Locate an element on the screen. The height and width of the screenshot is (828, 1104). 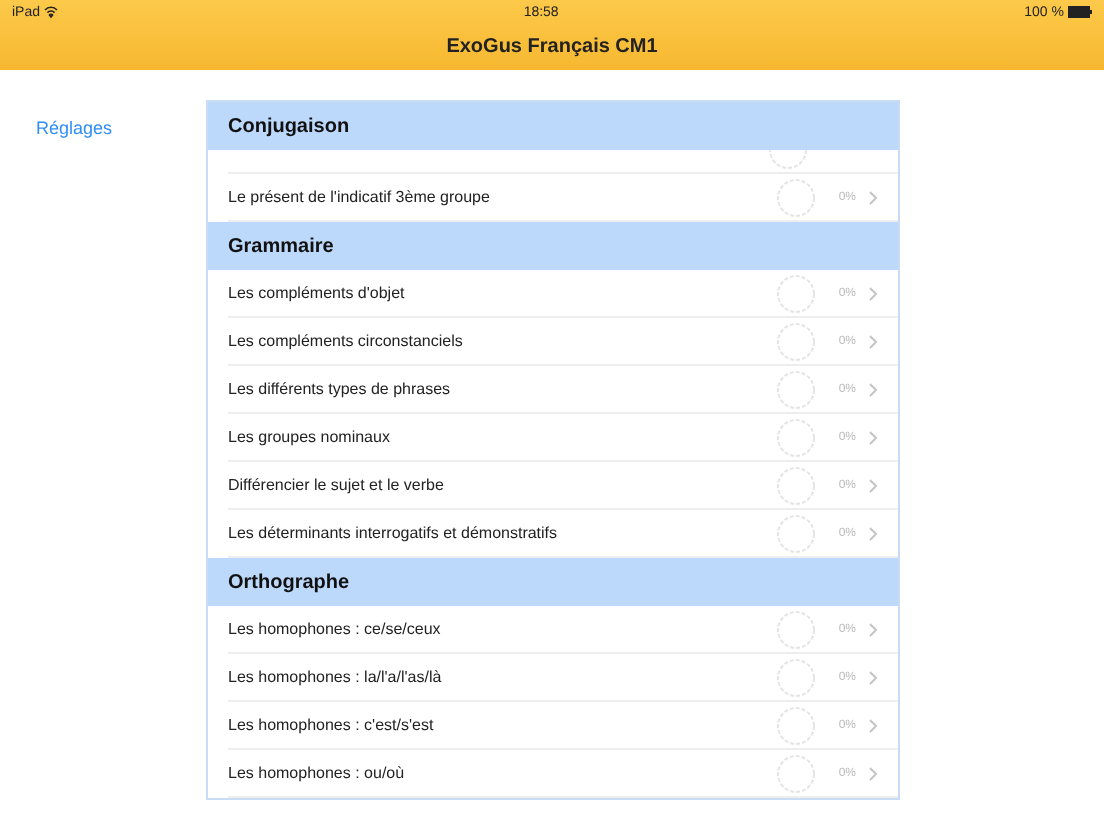
lesson-title: Les différents types de phrases is located at coordinates (340, 389).